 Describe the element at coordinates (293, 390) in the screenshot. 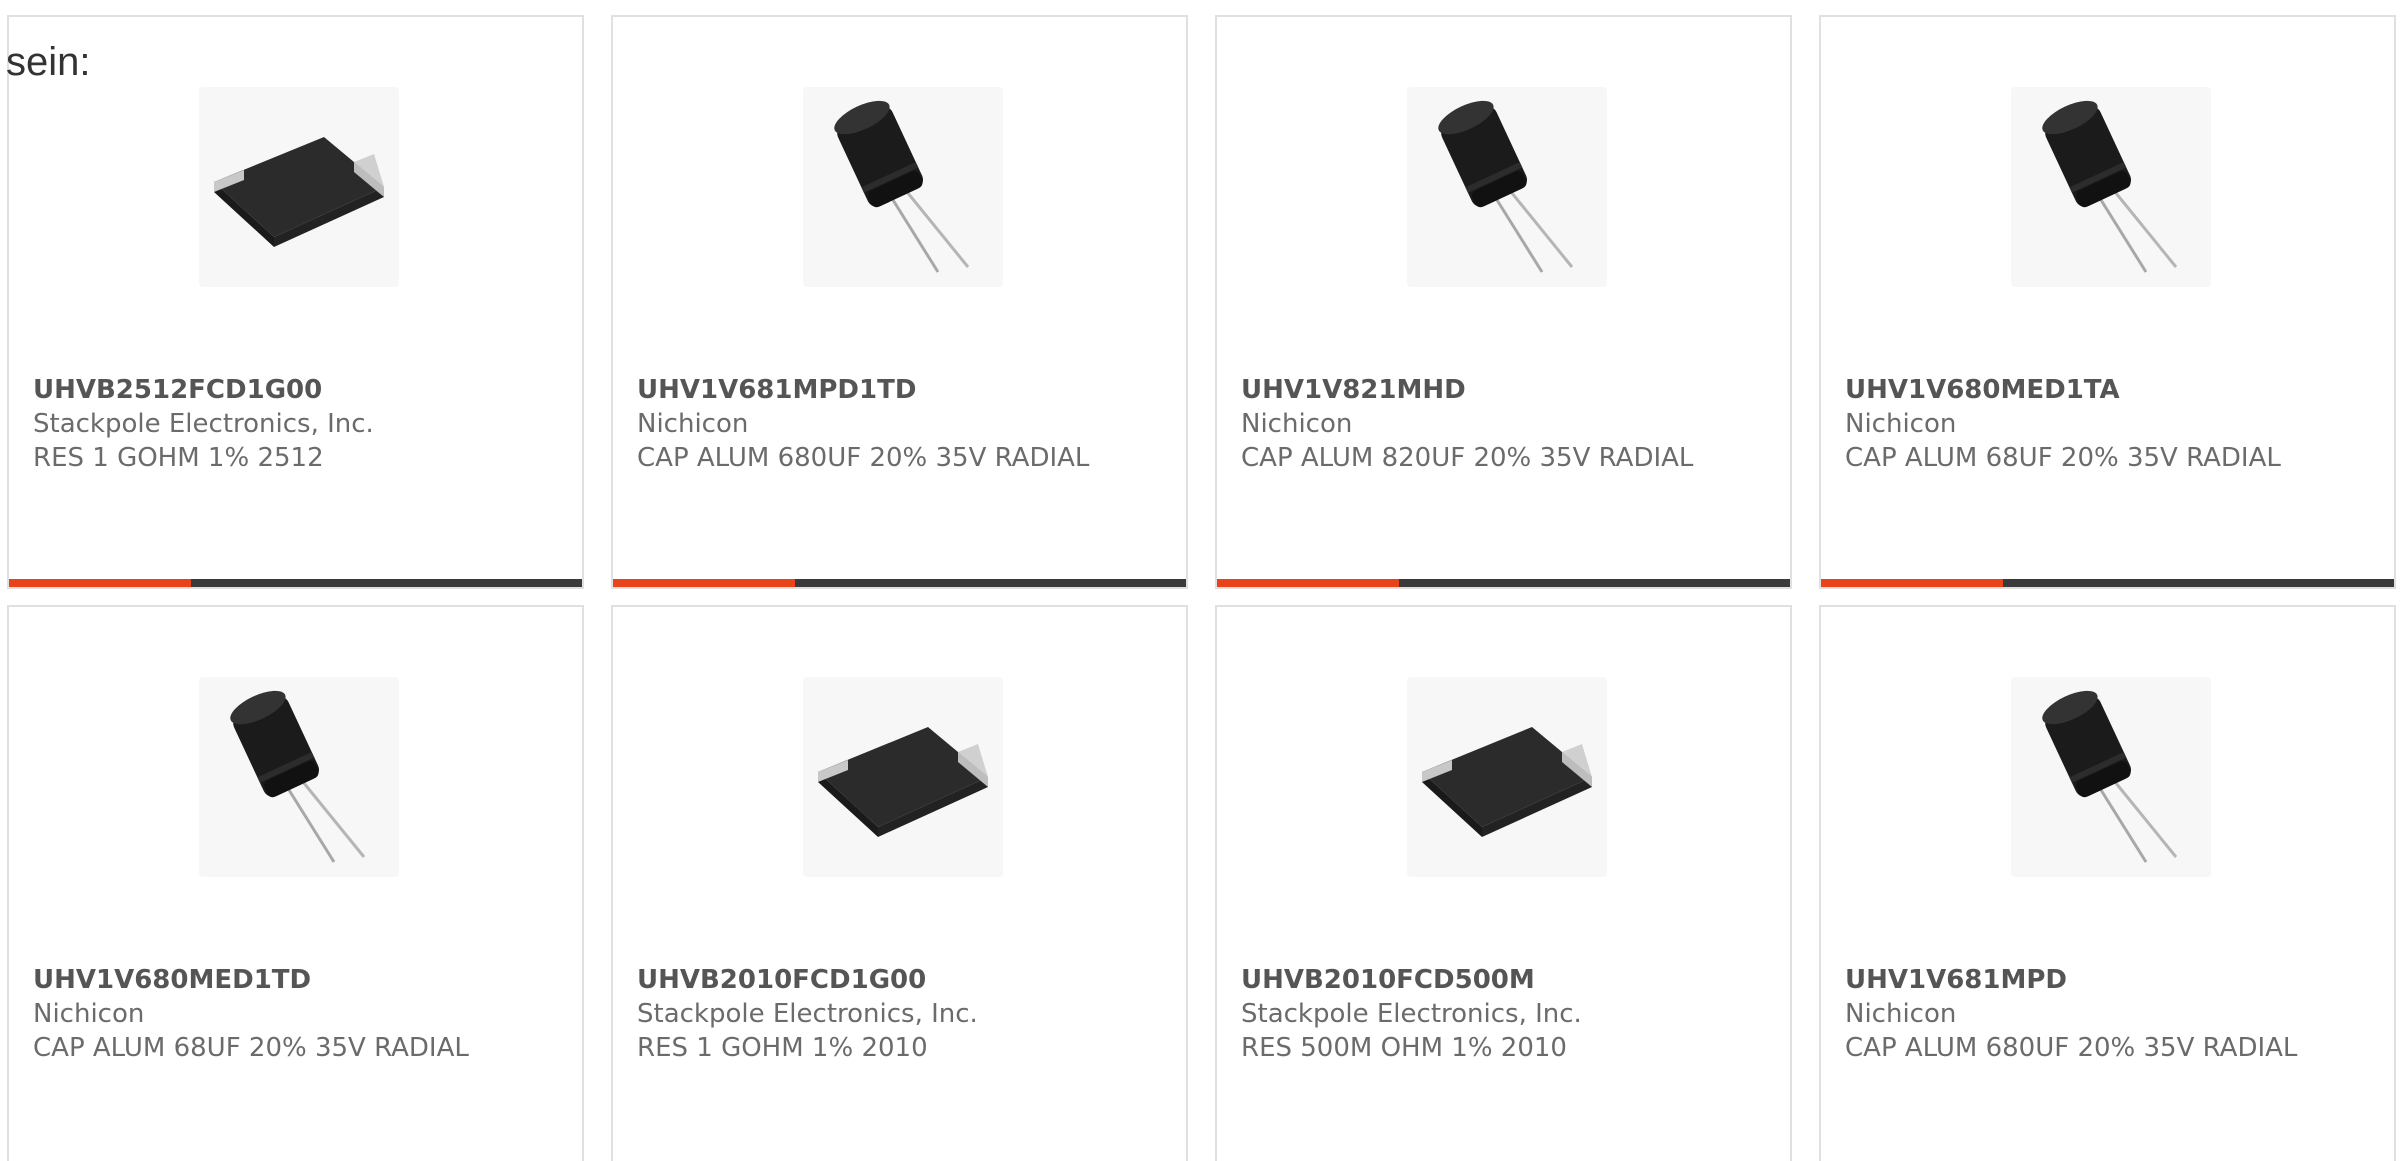

I see `part-number: UHVB2512FCD1G00` at that location.